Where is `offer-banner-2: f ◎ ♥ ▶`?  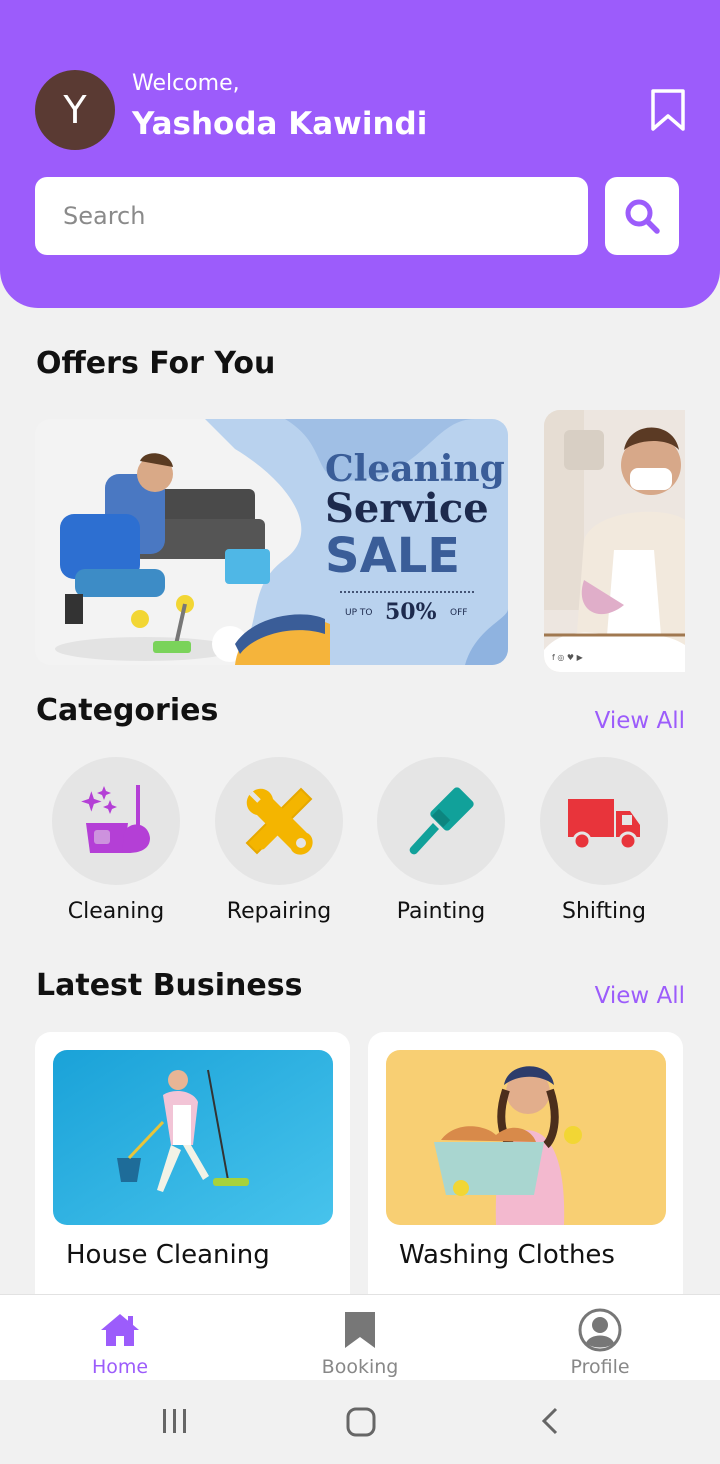 offer-banner-2: f ◎ ♥ ▶ is located at coordinates (614, 541).